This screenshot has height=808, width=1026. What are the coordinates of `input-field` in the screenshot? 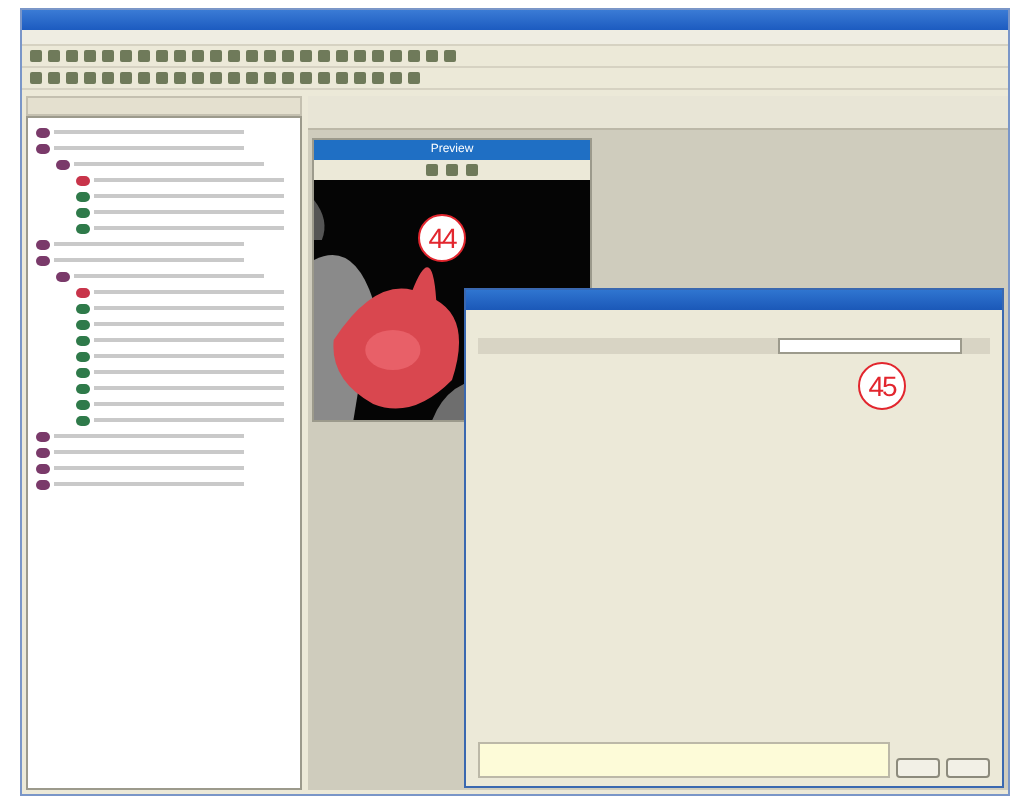 It's located at (870, 346).